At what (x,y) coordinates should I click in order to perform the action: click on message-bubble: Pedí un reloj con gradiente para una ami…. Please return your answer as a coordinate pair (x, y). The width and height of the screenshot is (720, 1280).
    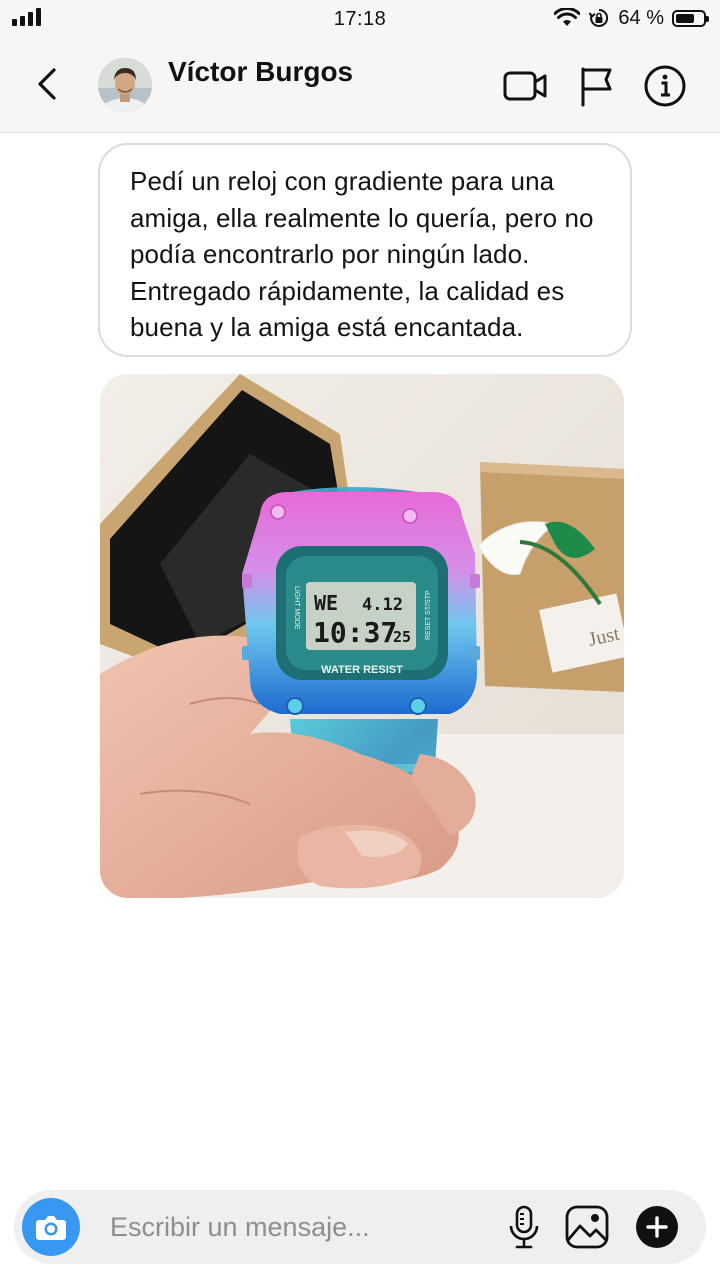
    Looking at the image, I should click on (365, 250).